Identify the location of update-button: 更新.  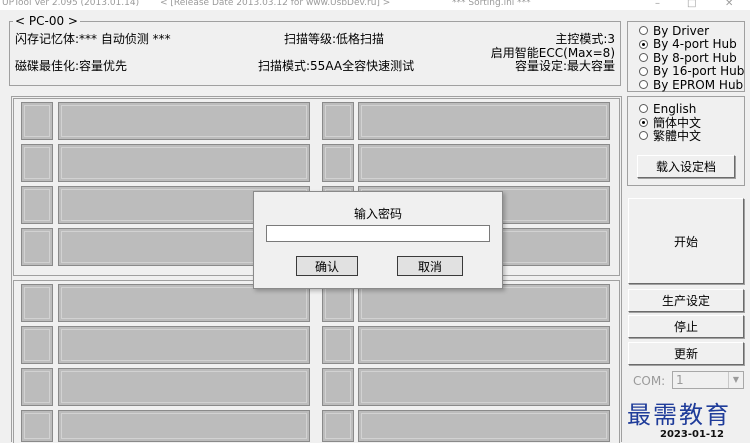
(686, 353).